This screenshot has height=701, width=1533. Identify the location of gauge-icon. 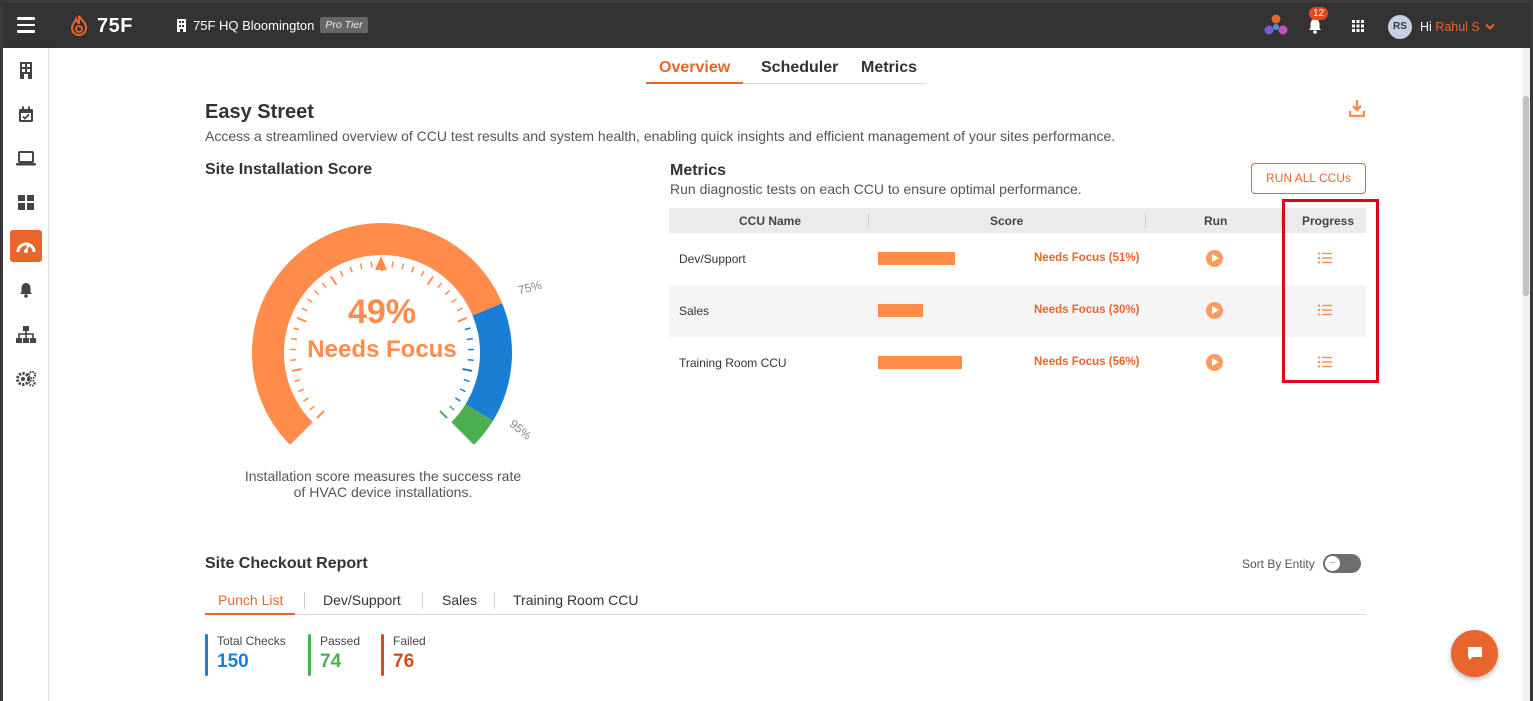
(26, 247).